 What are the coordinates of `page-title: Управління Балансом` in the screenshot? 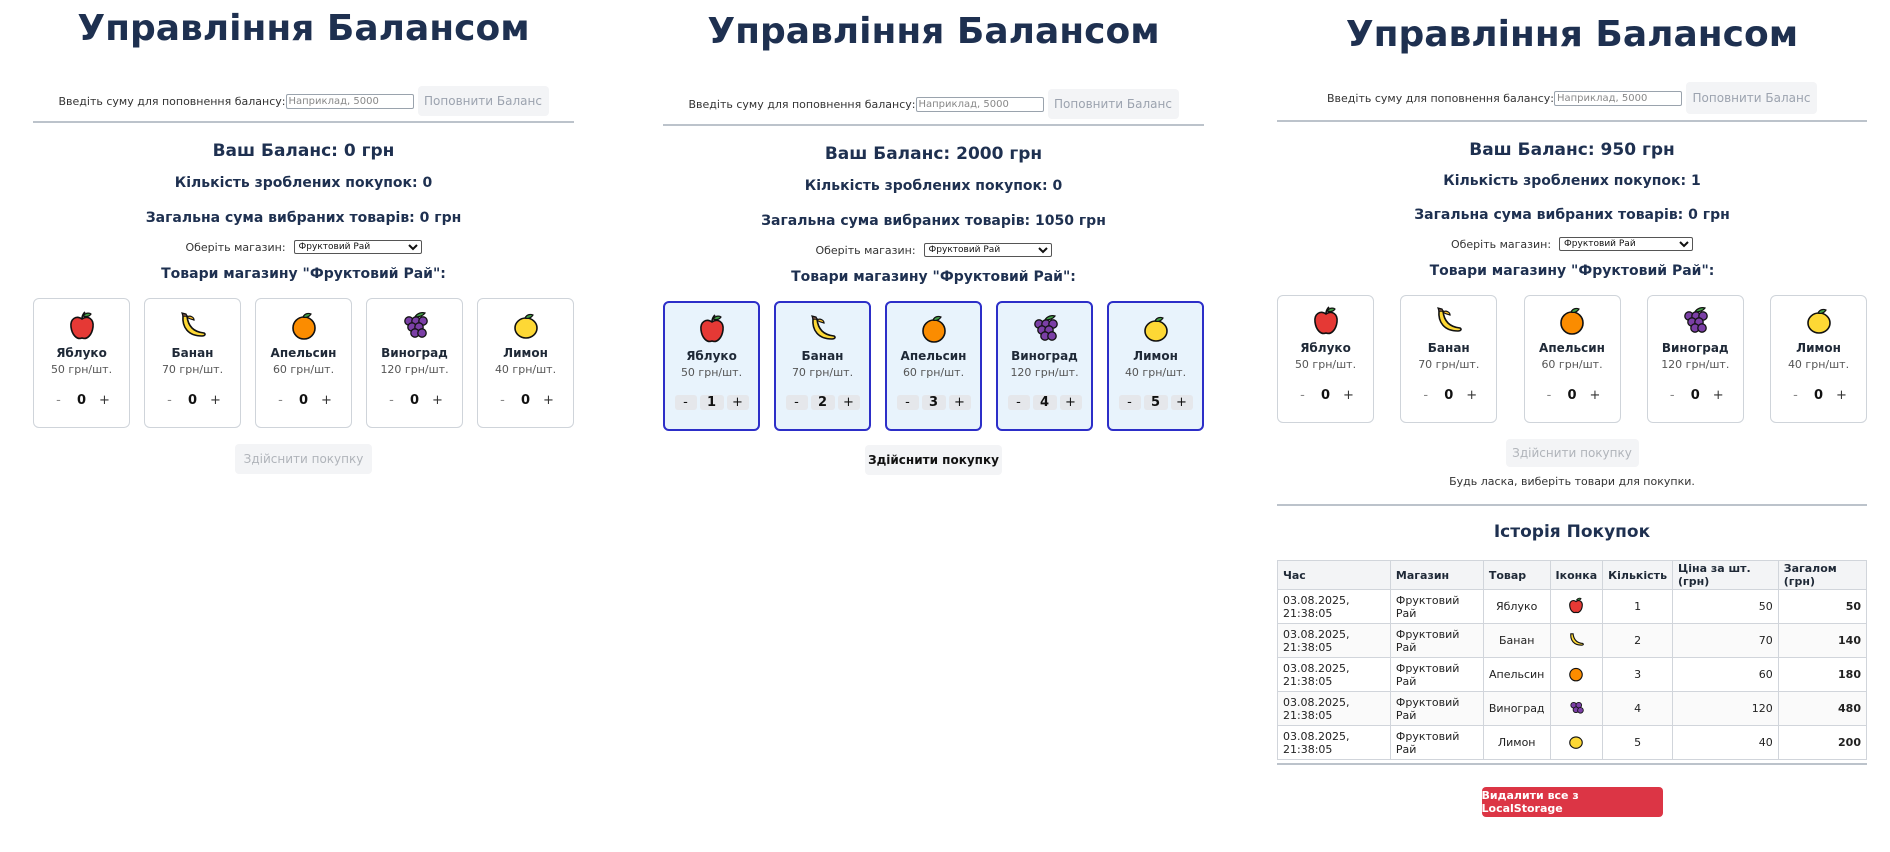 It's located at (1572, 34).